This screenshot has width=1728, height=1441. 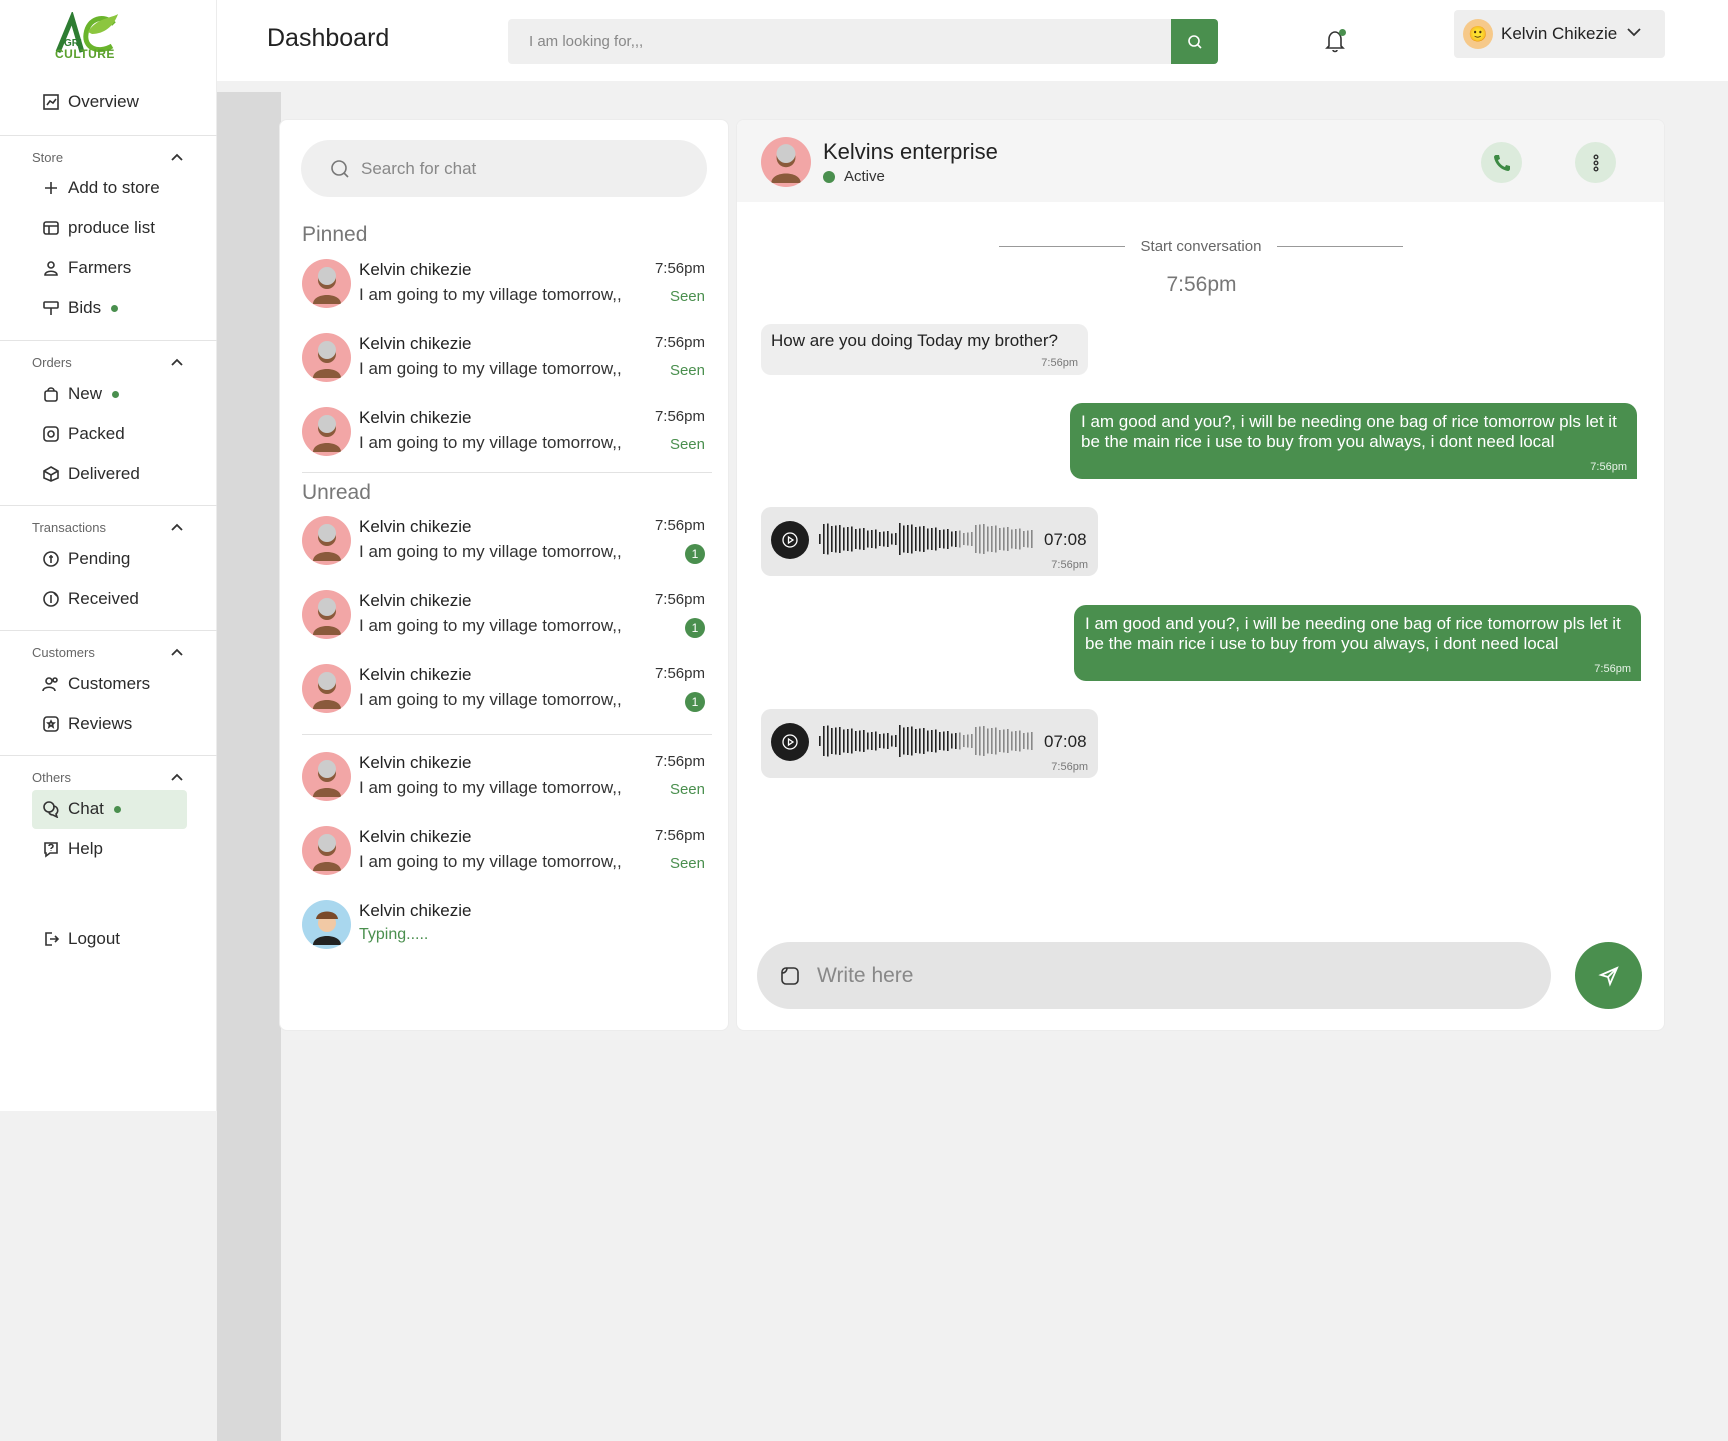 I want to click on sidebar-item-produce-list: produce list, so click(x=98, y=228).